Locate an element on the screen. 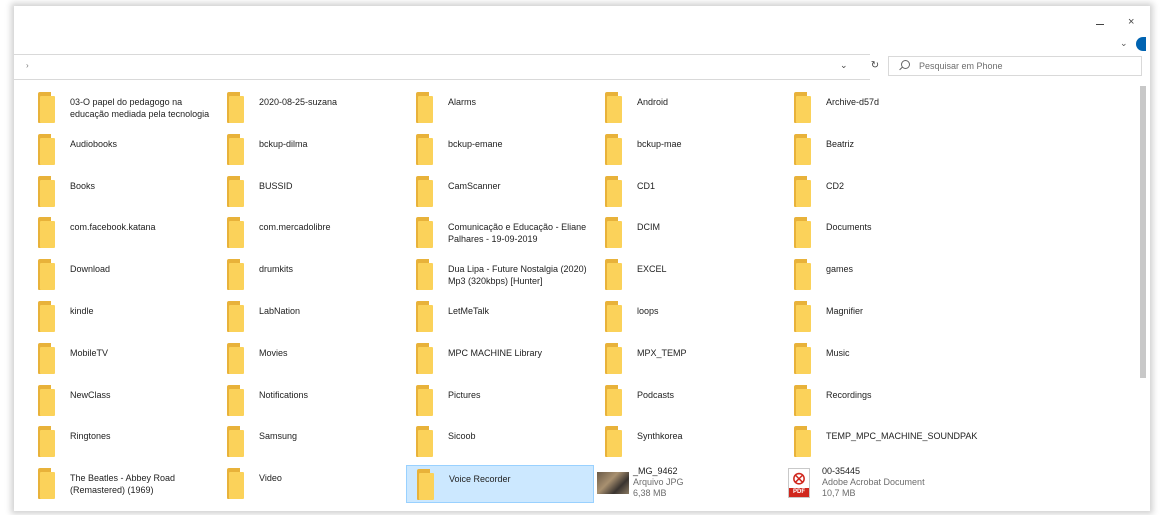  folder-item: CD2 is located at coordinates (878, 192).